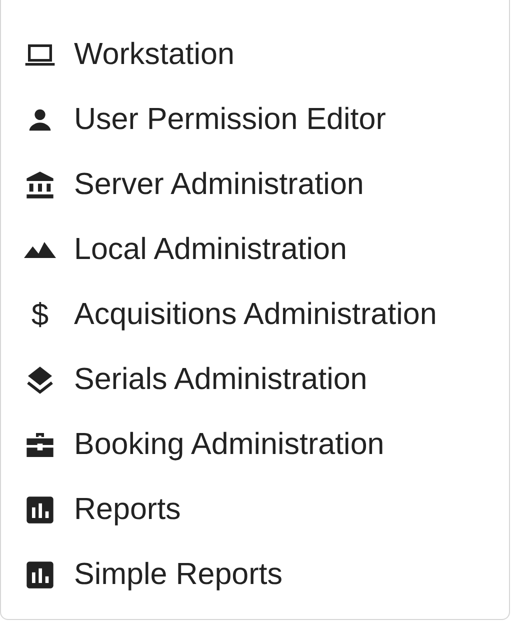 This screenshot has width=516, height=623. What do you see at coordinates (255, 444) in the screenshot?
I see `menu-item: Booking Administration` at bounding box center [255, 444].